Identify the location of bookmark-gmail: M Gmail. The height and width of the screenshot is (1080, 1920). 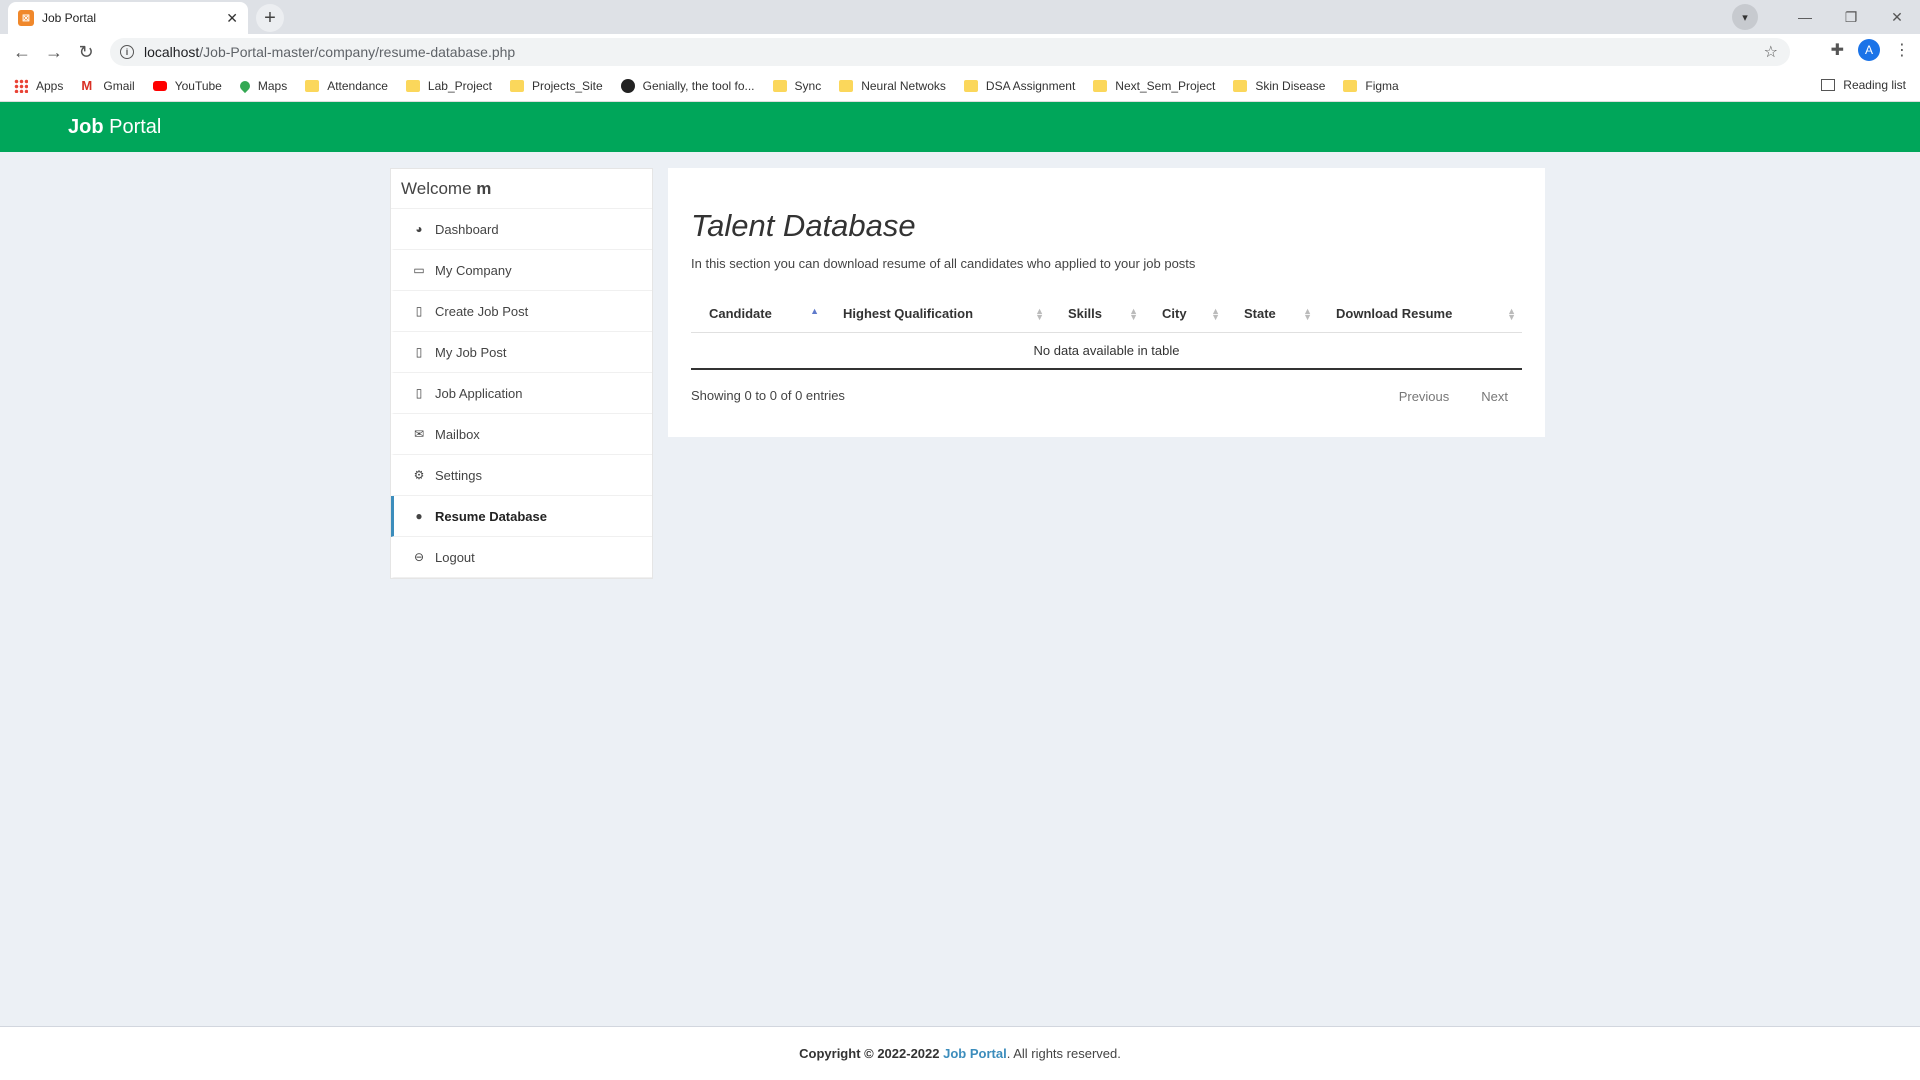
(107, 85).